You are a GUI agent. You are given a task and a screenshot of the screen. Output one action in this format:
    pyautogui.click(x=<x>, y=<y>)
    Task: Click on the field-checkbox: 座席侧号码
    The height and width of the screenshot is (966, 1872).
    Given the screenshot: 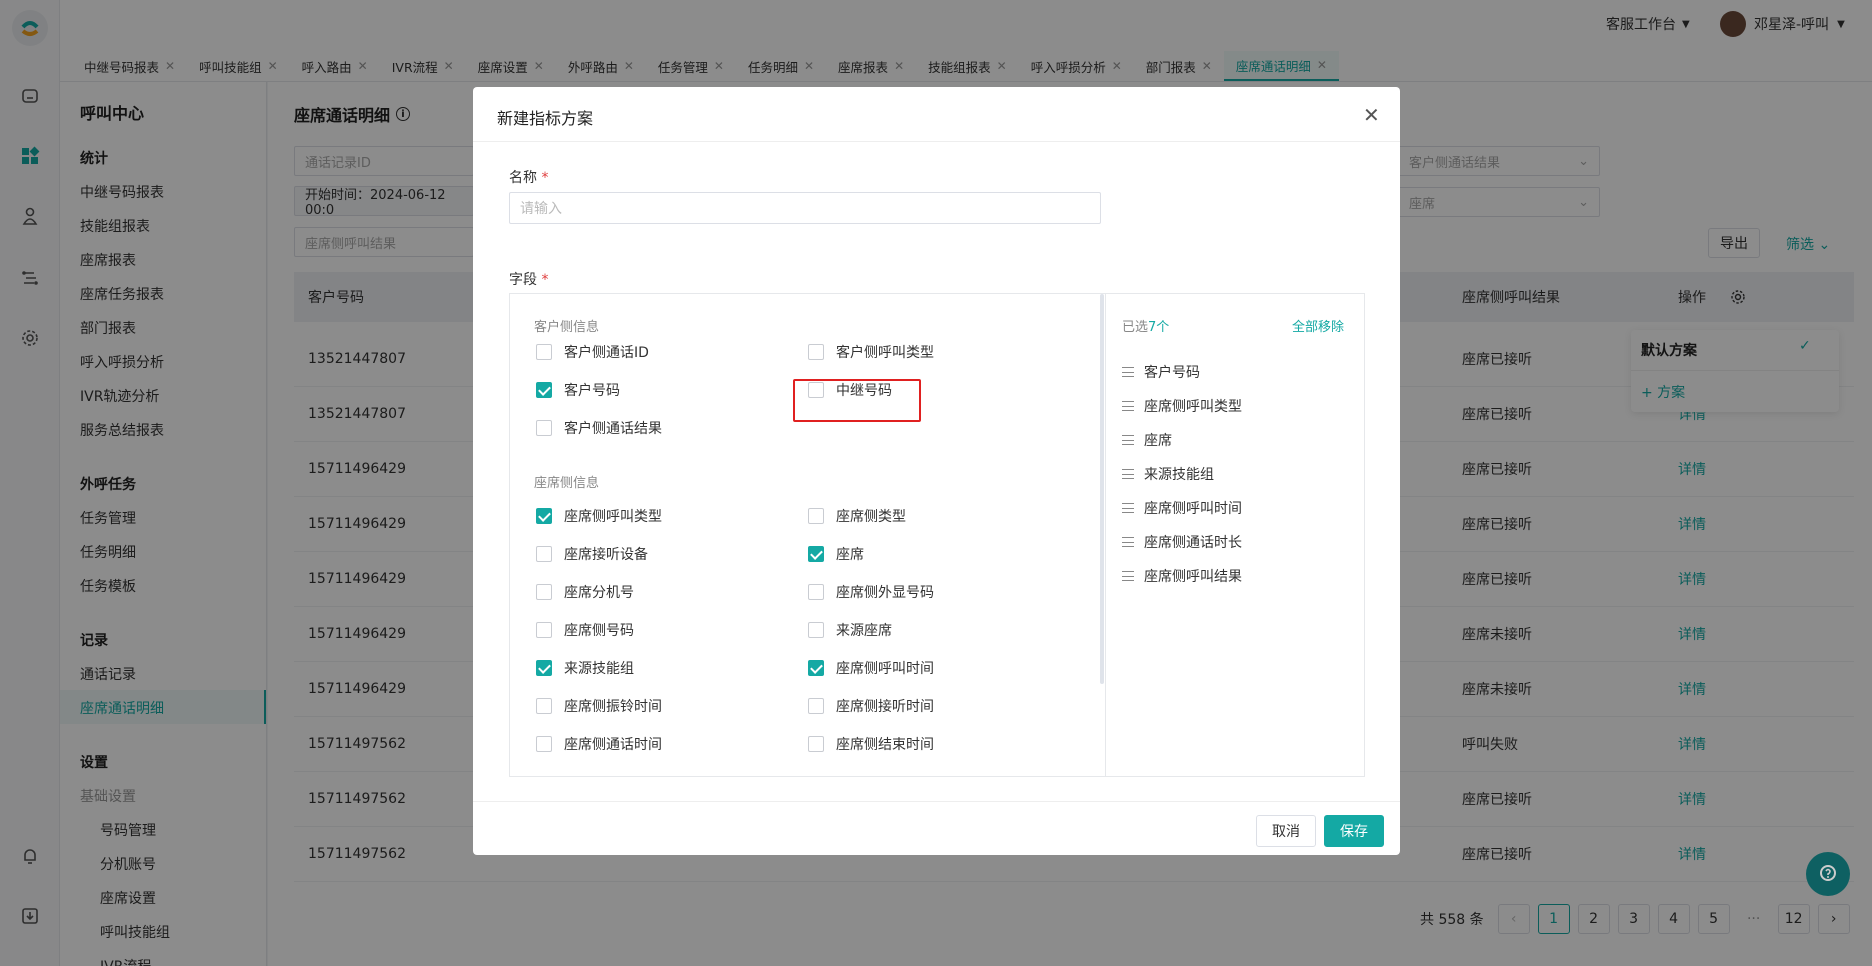 What is the action you would take?
    pyautogui.click(x=585, y=630)
    